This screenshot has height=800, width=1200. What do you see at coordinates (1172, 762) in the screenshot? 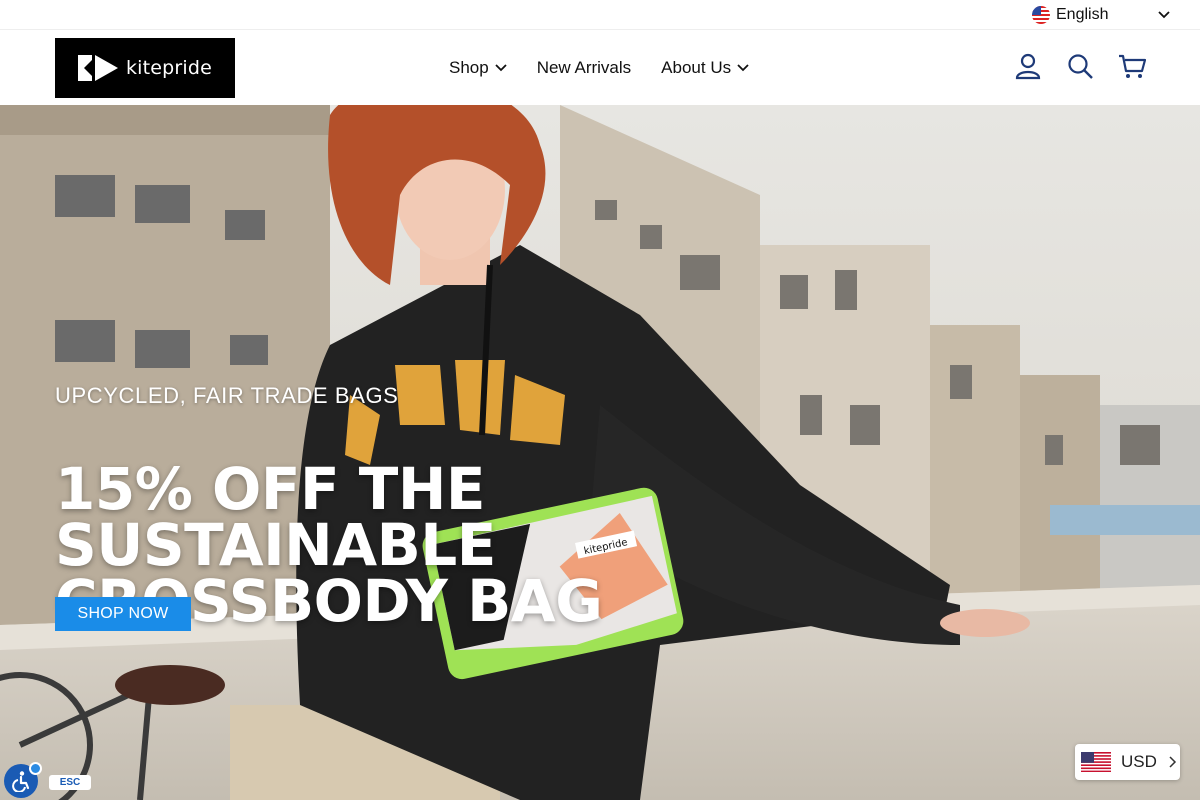
I see `chevron-right-icon` at bounding box center [1172, 762].